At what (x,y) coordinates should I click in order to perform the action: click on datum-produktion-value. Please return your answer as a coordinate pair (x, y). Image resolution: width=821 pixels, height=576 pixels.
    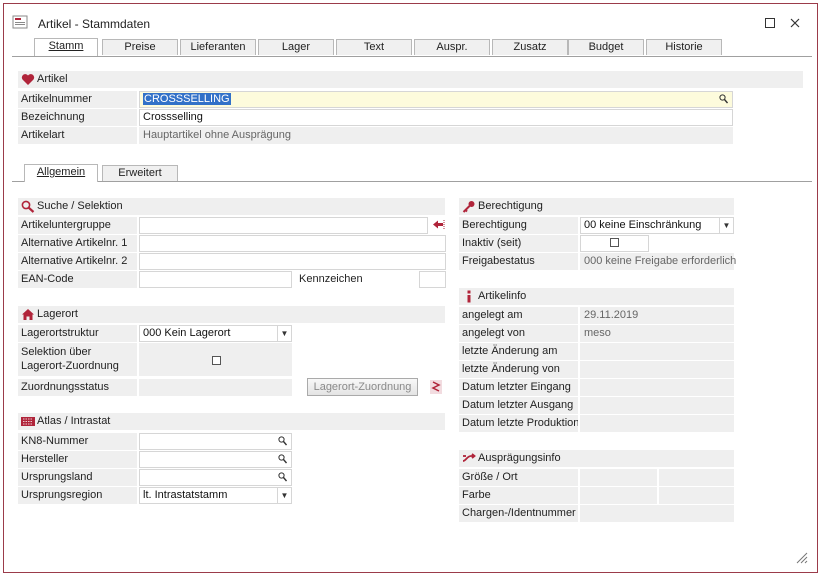
    Looking at the image, I should click on (657, 423).